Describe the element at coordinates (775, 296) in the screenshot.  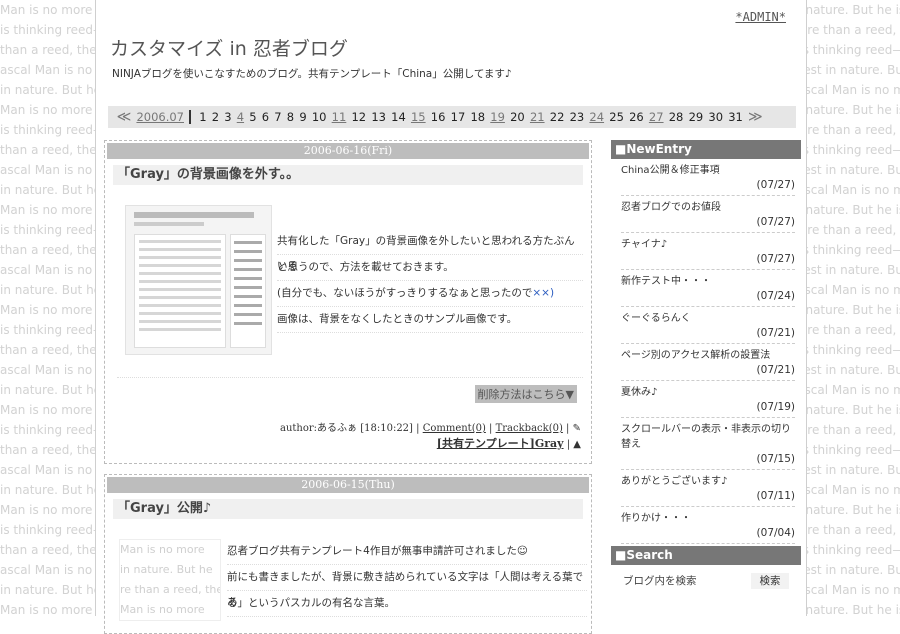
I see `newentry-date: (07/24)` at that location.